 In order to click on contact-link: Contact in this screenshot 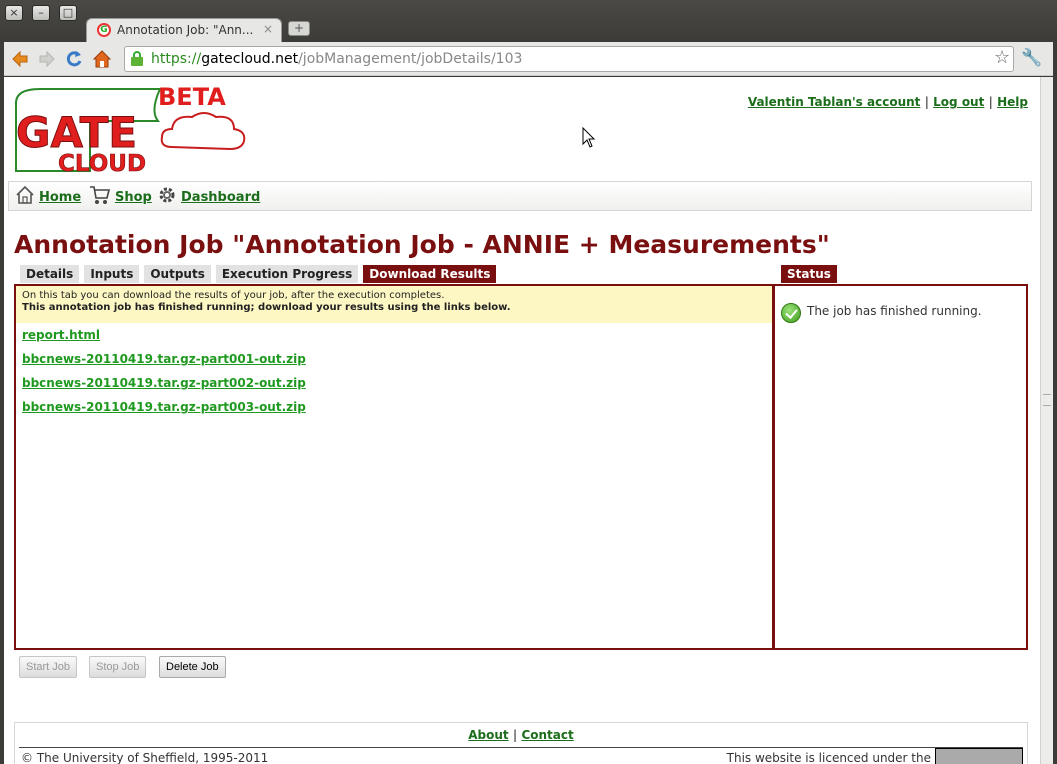, I will do `click(547, 735)`.